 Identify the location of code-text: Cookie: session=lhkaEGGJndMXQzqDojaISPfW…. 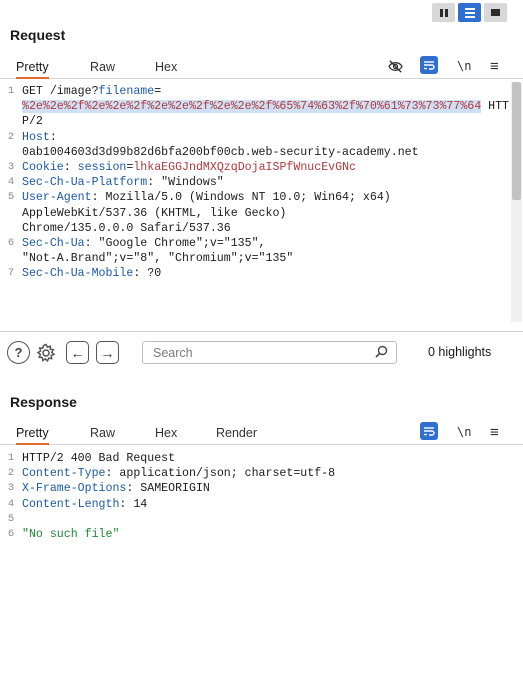
(266, 167).